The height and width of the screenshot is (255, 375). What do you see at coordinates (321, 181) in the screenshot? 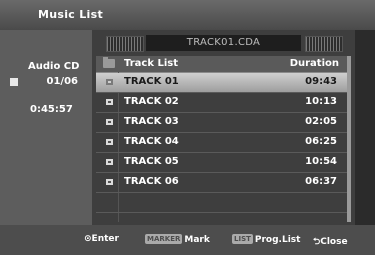
I see `track-duration: 06:37` at bounding box center [321, 181].